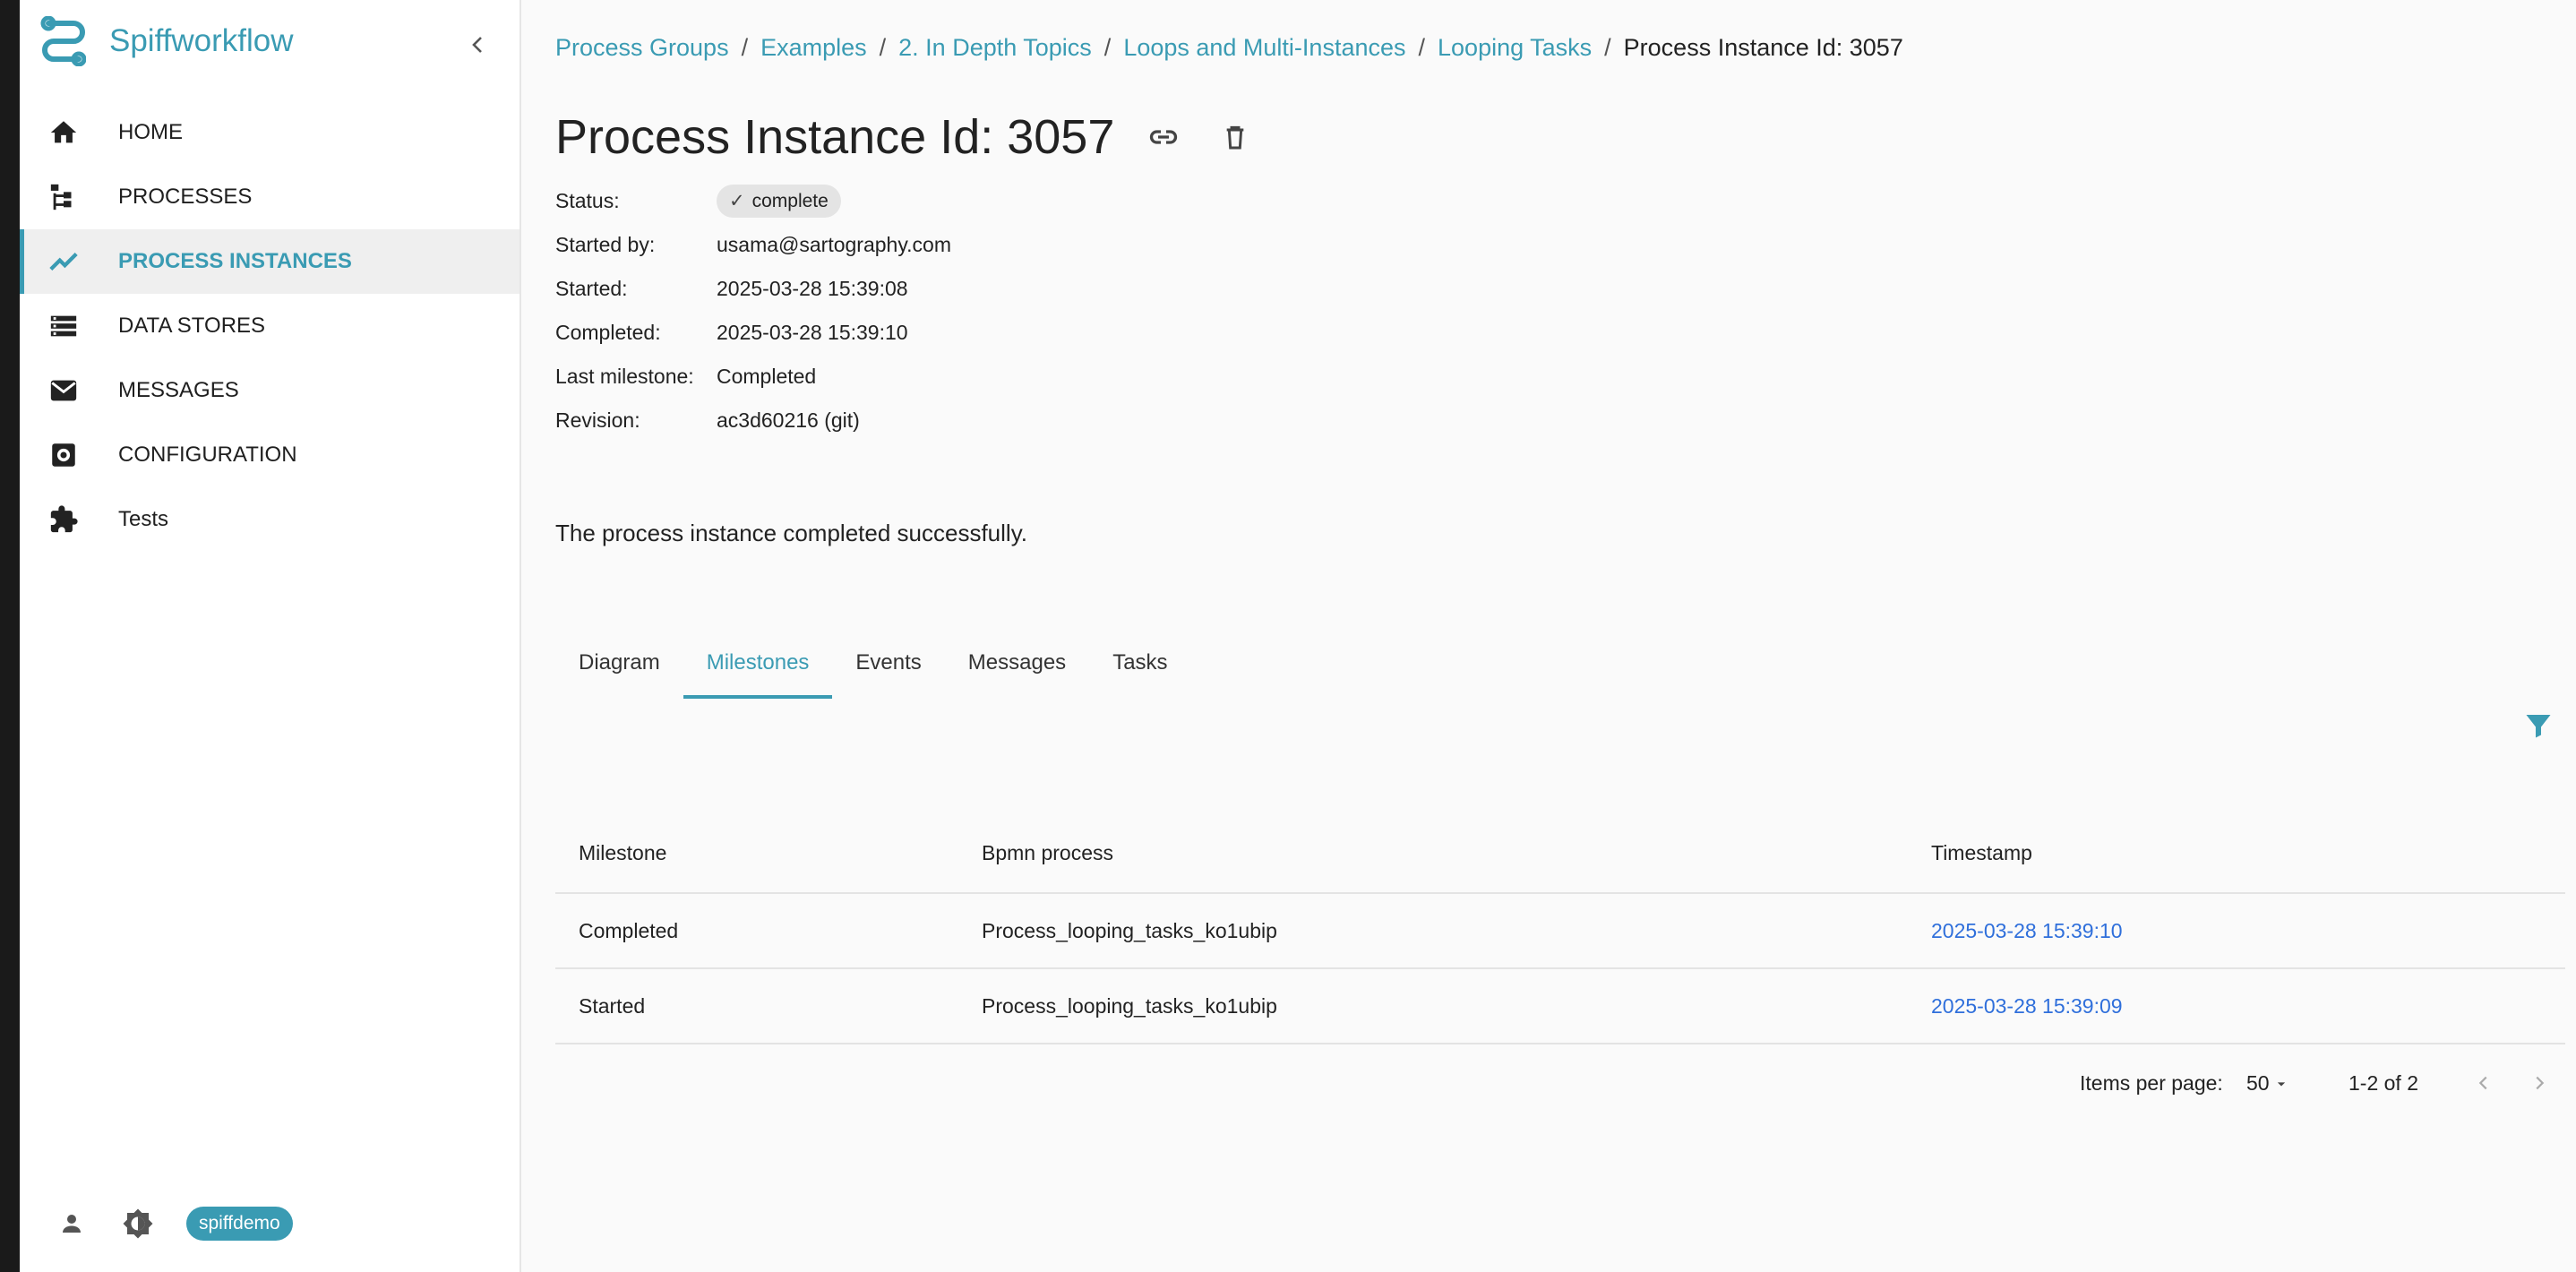  I want to click on tab-milestones: Milestones, so click(758, 663).